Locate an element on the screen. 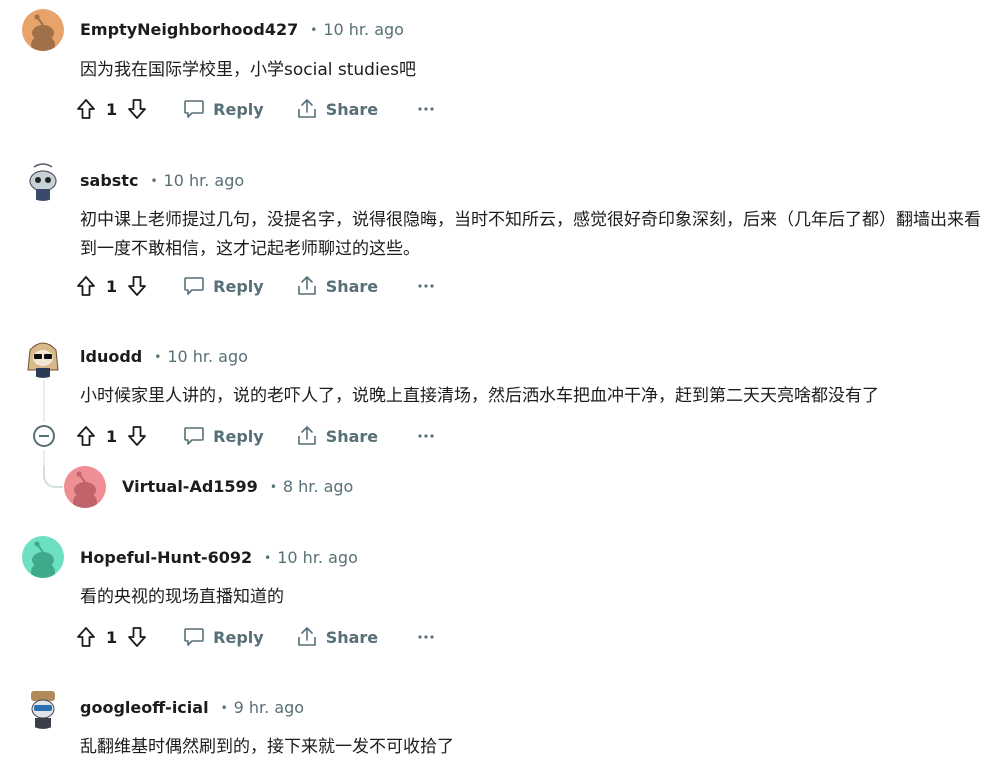  author-name: Hopeful-Hunt-6092 is located at coordinates (166, 557).